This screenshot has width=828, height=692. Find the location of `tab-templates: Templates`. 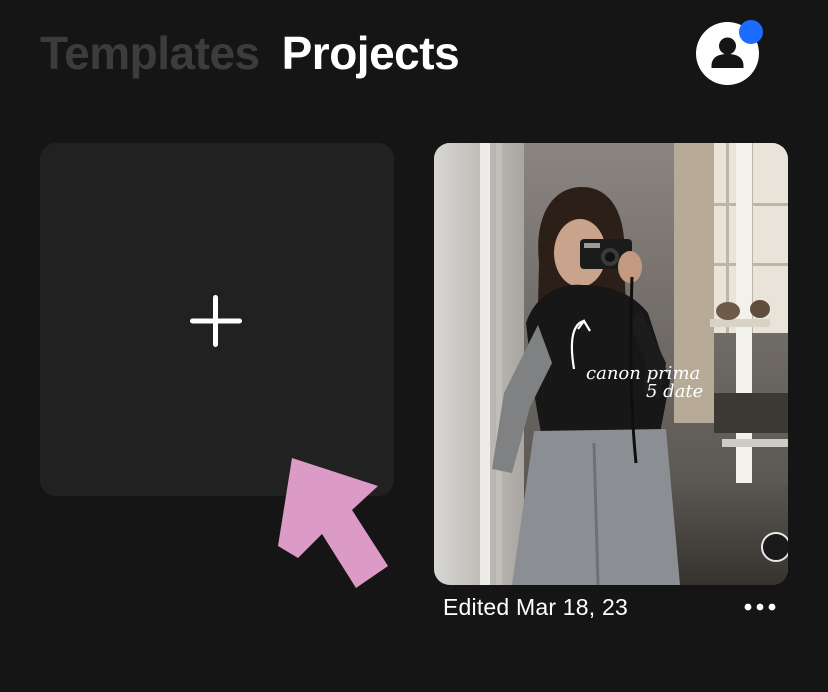

tab-templates: Templates is located at coordinates (150, 53).